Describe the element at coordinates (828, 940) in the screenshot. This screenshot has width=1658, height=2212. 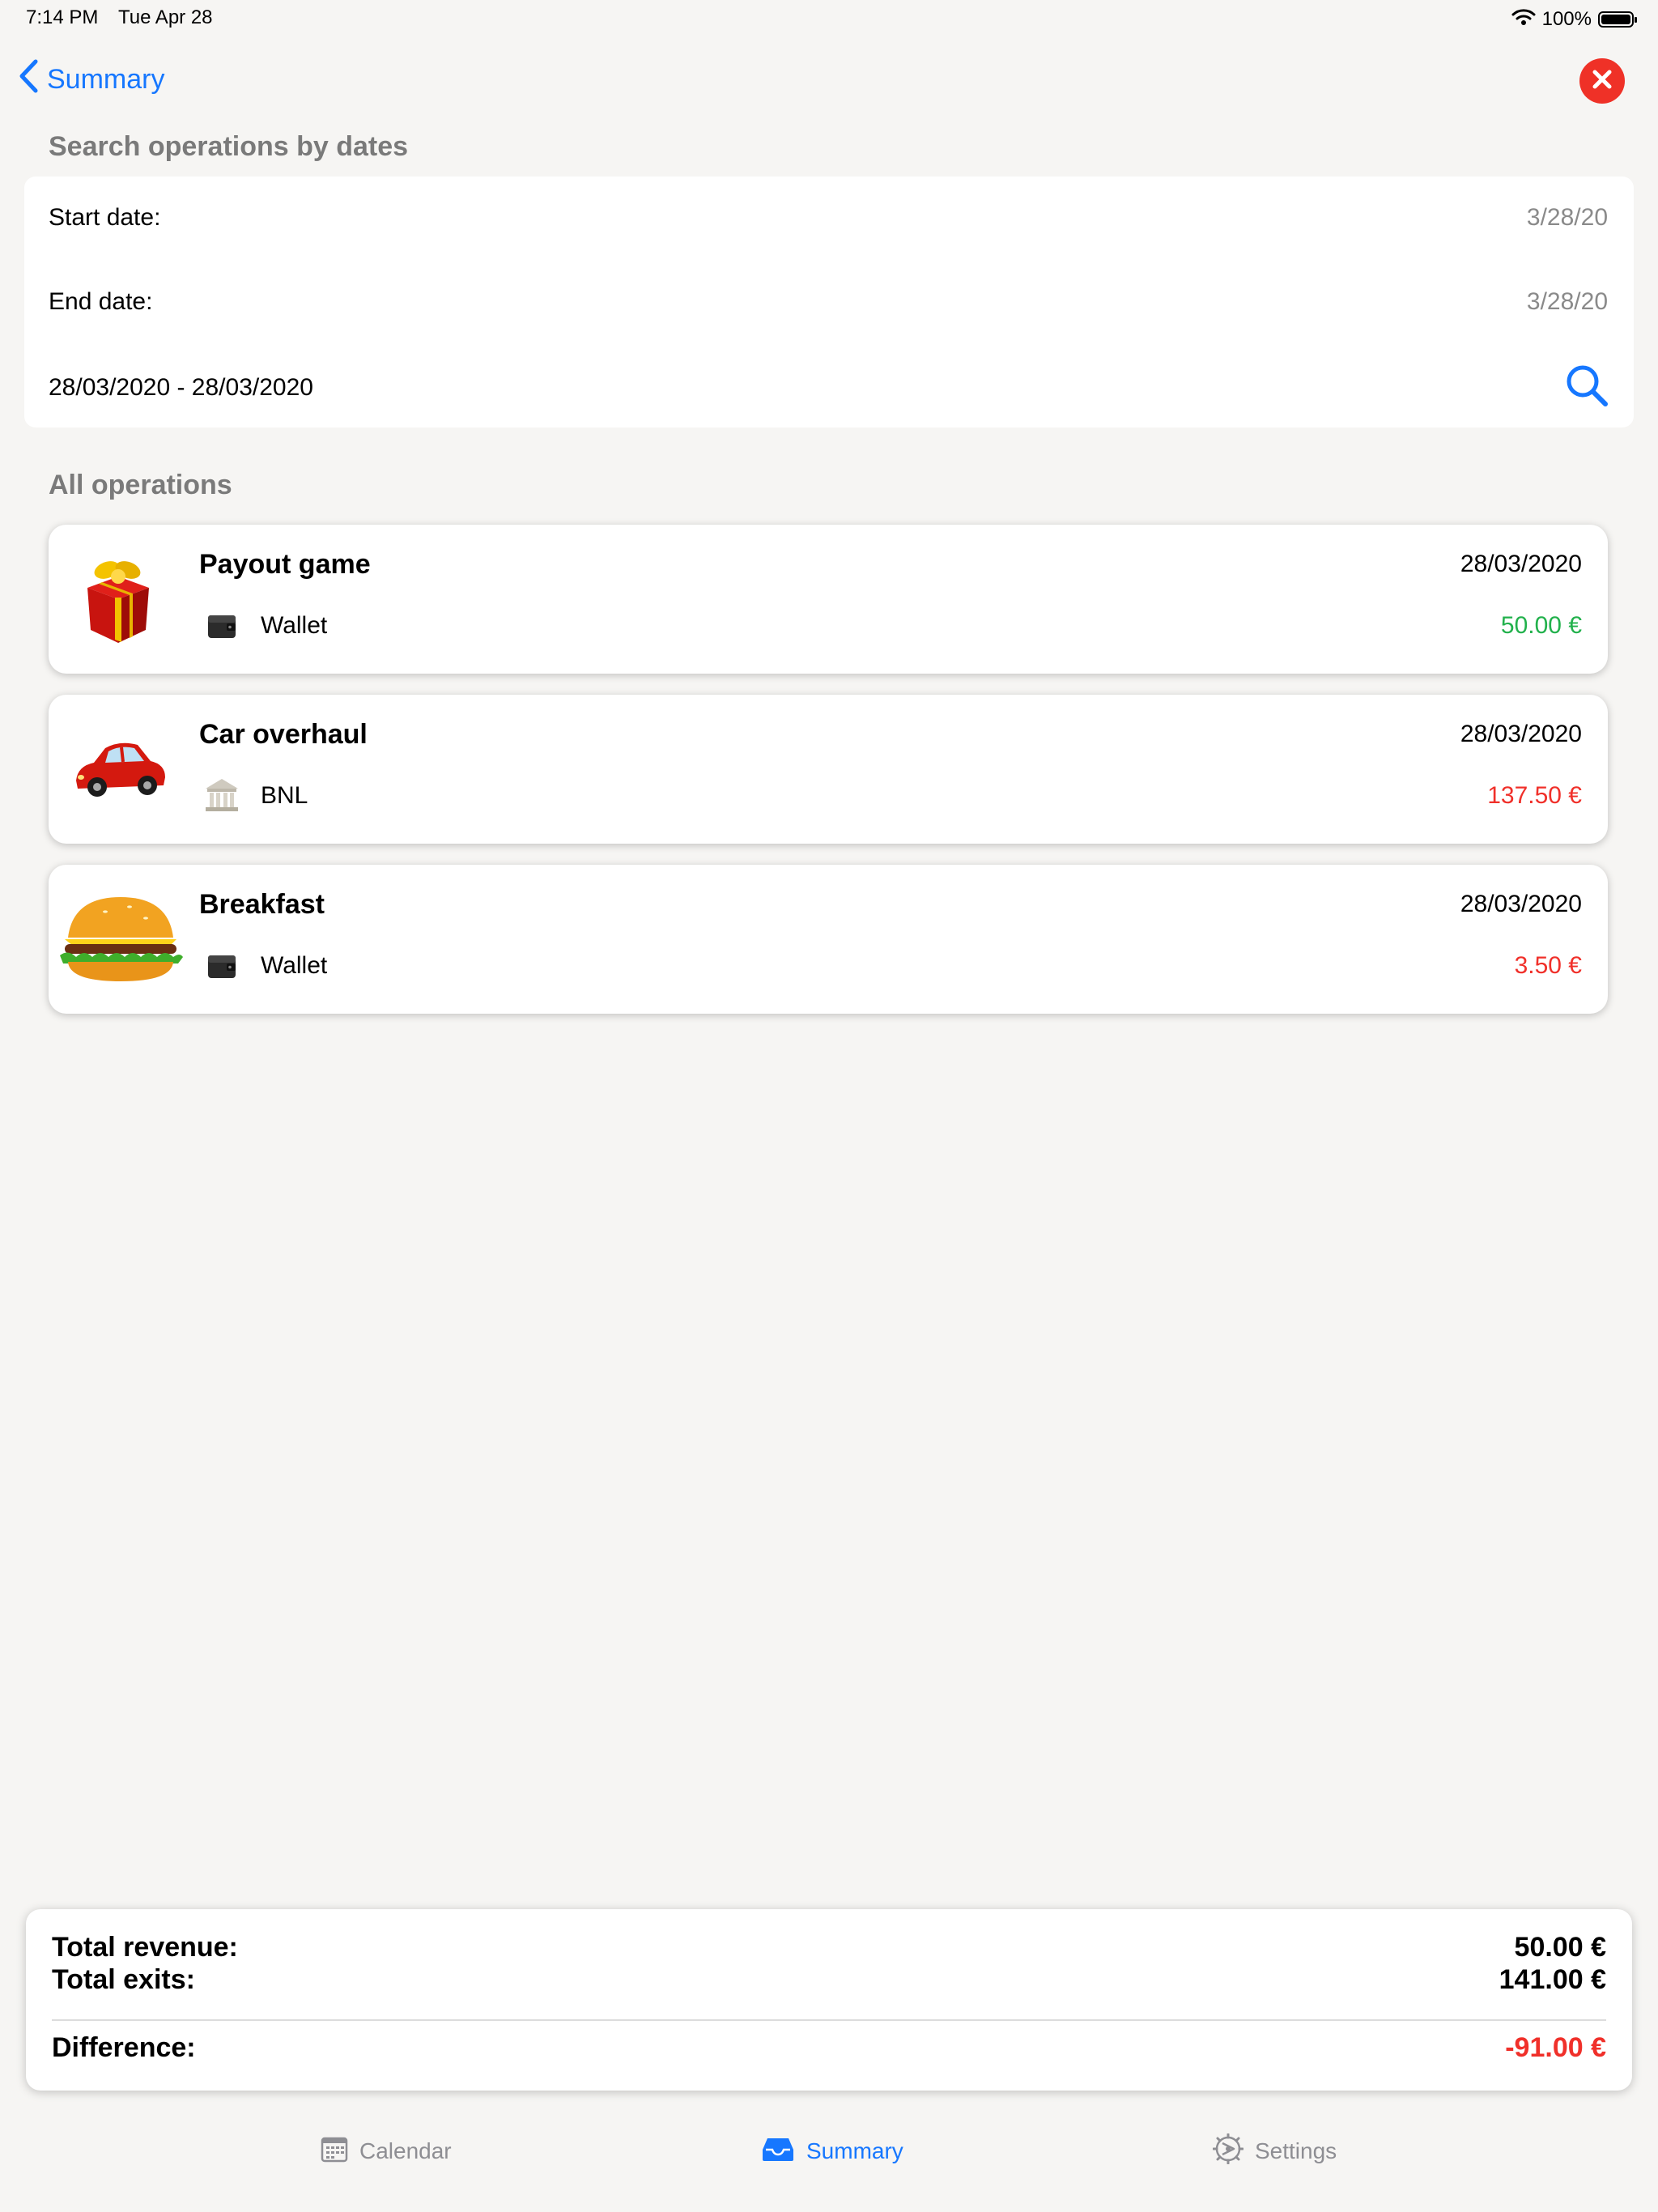
I see `operation-card: Breakfast 28/03/2020 Wallet 3.50 €` at that location.